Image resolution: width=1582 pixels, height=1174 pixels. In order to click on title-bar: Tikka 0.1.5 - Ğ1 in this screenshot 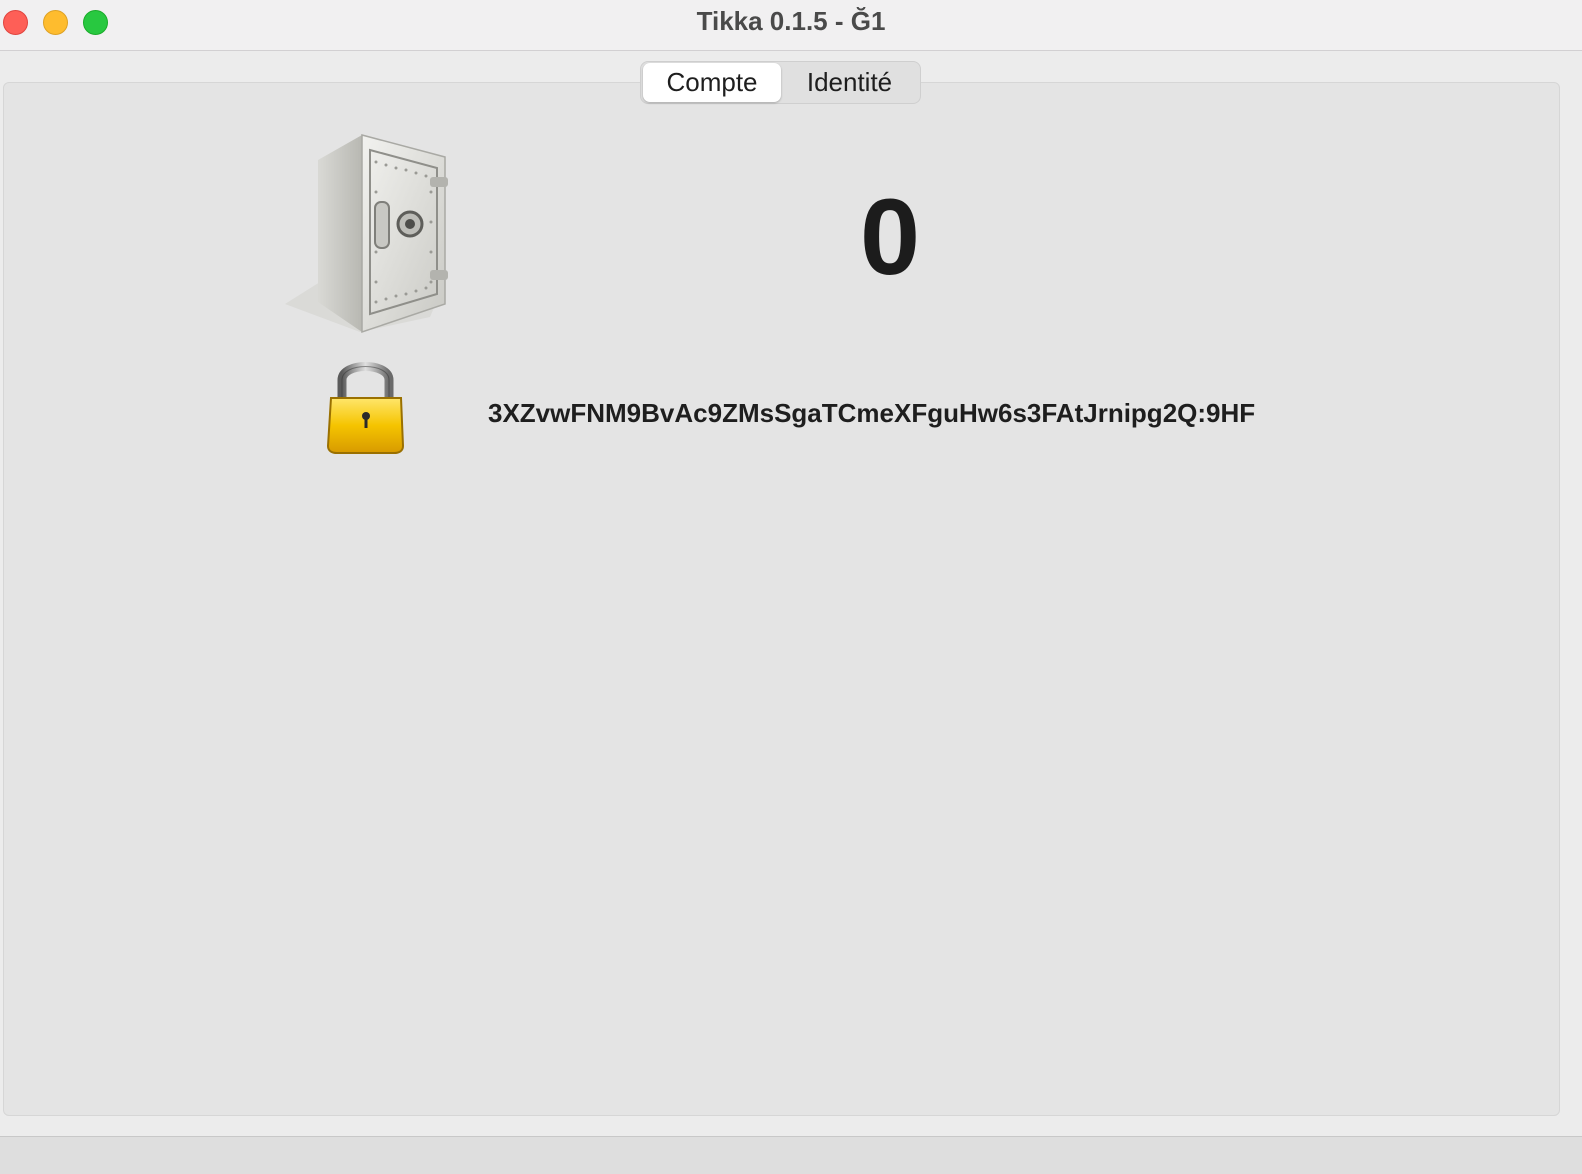, I will do `click(791, 25)`.